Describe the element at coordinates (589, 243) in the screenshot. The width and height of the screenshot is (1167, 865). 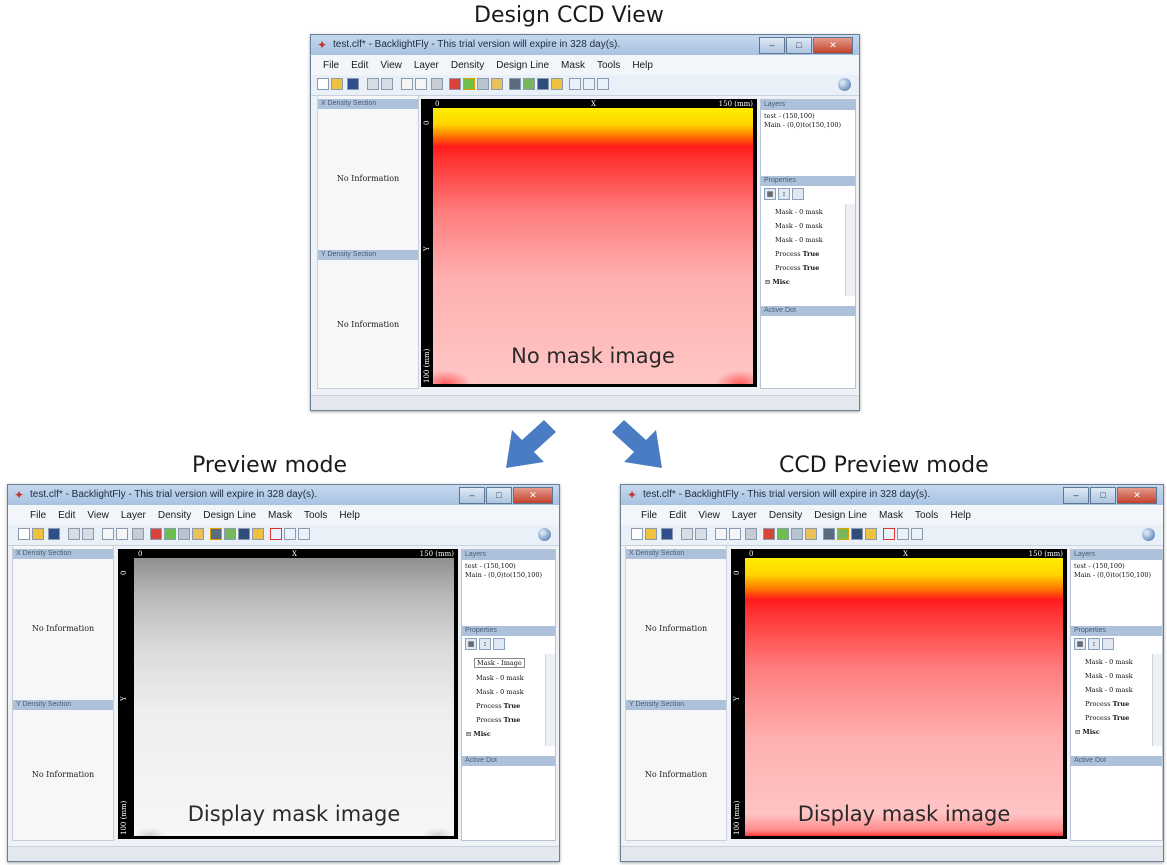
I see `ccd-canvas: 0 X 150 (mm) 0 Y 100 (mm) No mask image` at that location.